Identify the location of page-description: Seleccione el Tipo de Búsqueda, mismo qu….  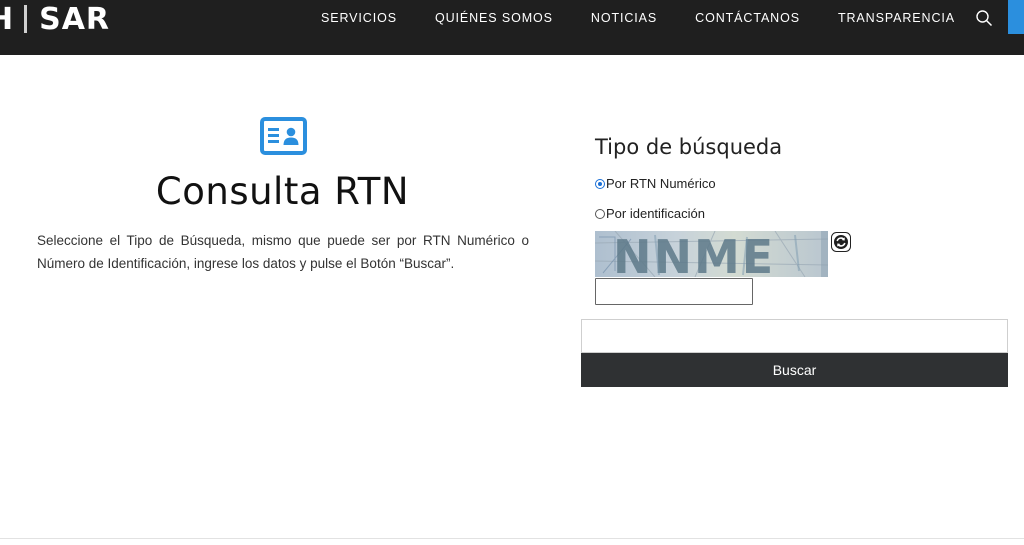
(283, 252).